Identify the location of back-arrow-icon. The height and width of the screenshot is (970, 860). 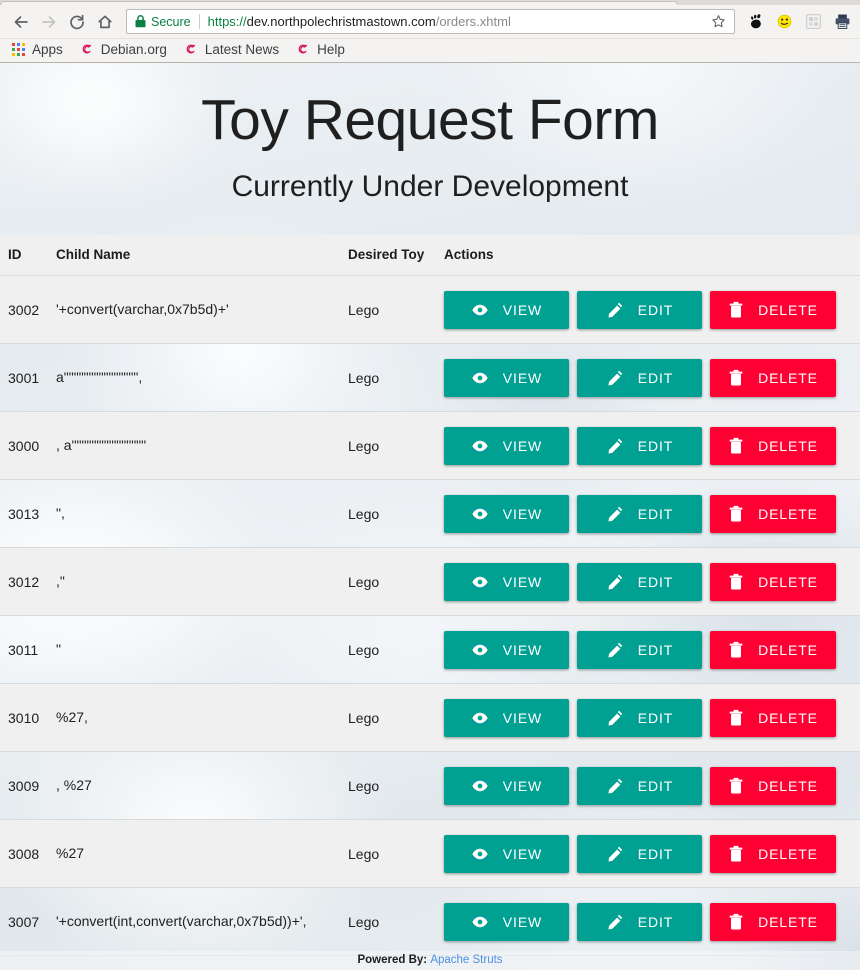
(21, 22).